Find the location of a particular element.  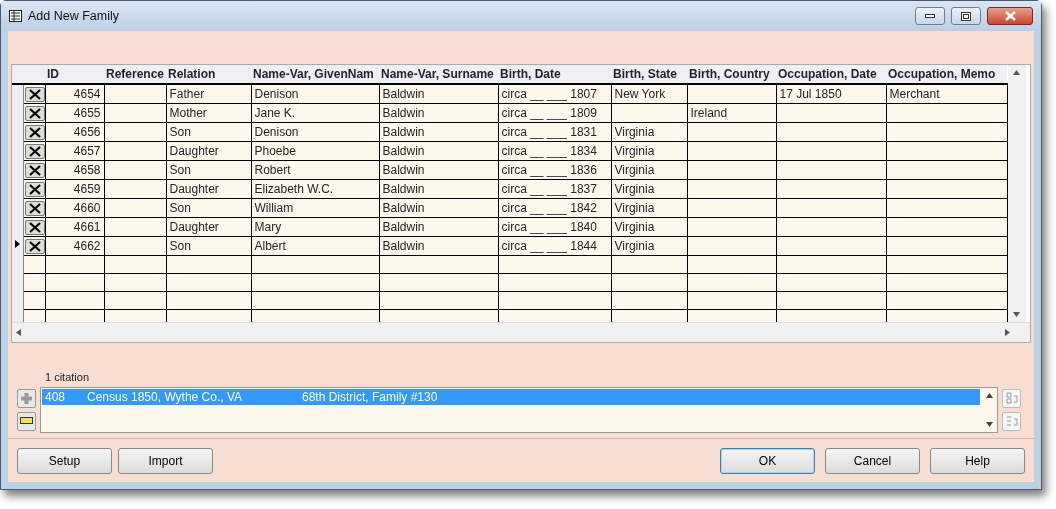

citation-source: Census 1850, Wythe Co., VA is located at coordinates (165, 397).